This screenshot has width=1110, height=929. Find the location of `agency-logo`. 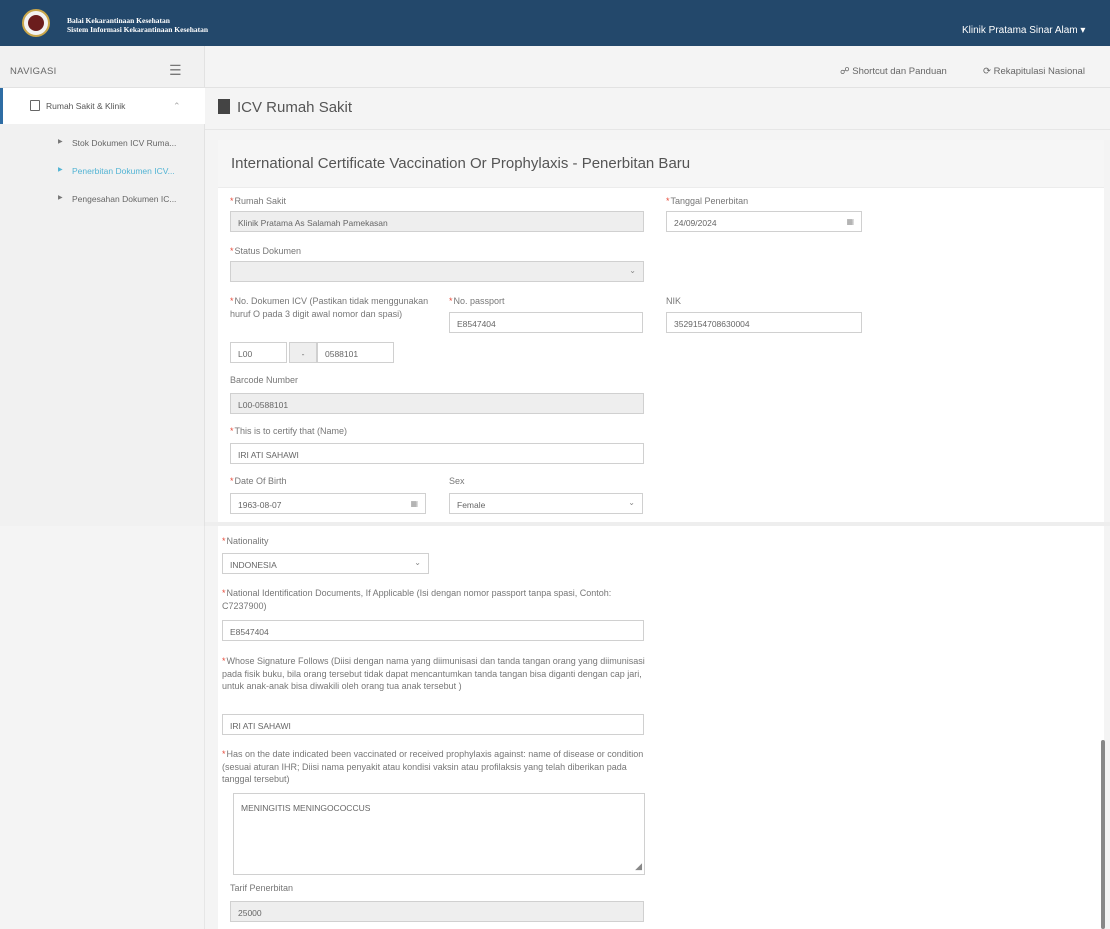

agency-logo is located at coordinates (36, 23).